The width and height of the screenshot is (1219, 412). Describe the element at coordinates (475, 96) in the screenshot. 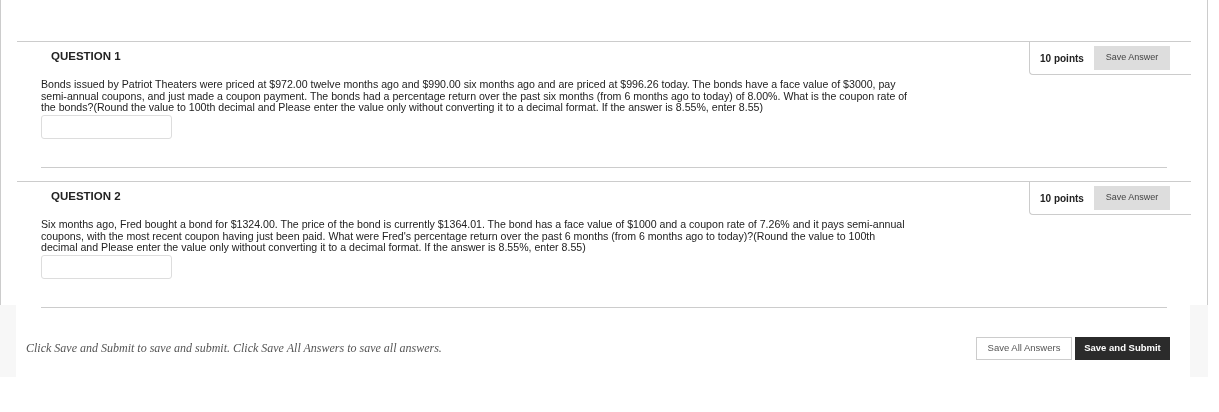

I see `question-text: Bonds issued by Patriot Theaters were priced at $972.00 twelve months ago and $990.00 six months ago and are priced at $996.26 today. The bonds have a face value of $3000, pay semi-annual coupons, and just made a coupon payment. The bonds had a percentage return over the past six months (from 6 months ago to today) of 8.00%. What is the coupon rate of the bonds?(Round the value to 100th decimal and Please enter the value only without converting it to a decimal format. If the answer is 8.55%, enter 8.55)` at that location.